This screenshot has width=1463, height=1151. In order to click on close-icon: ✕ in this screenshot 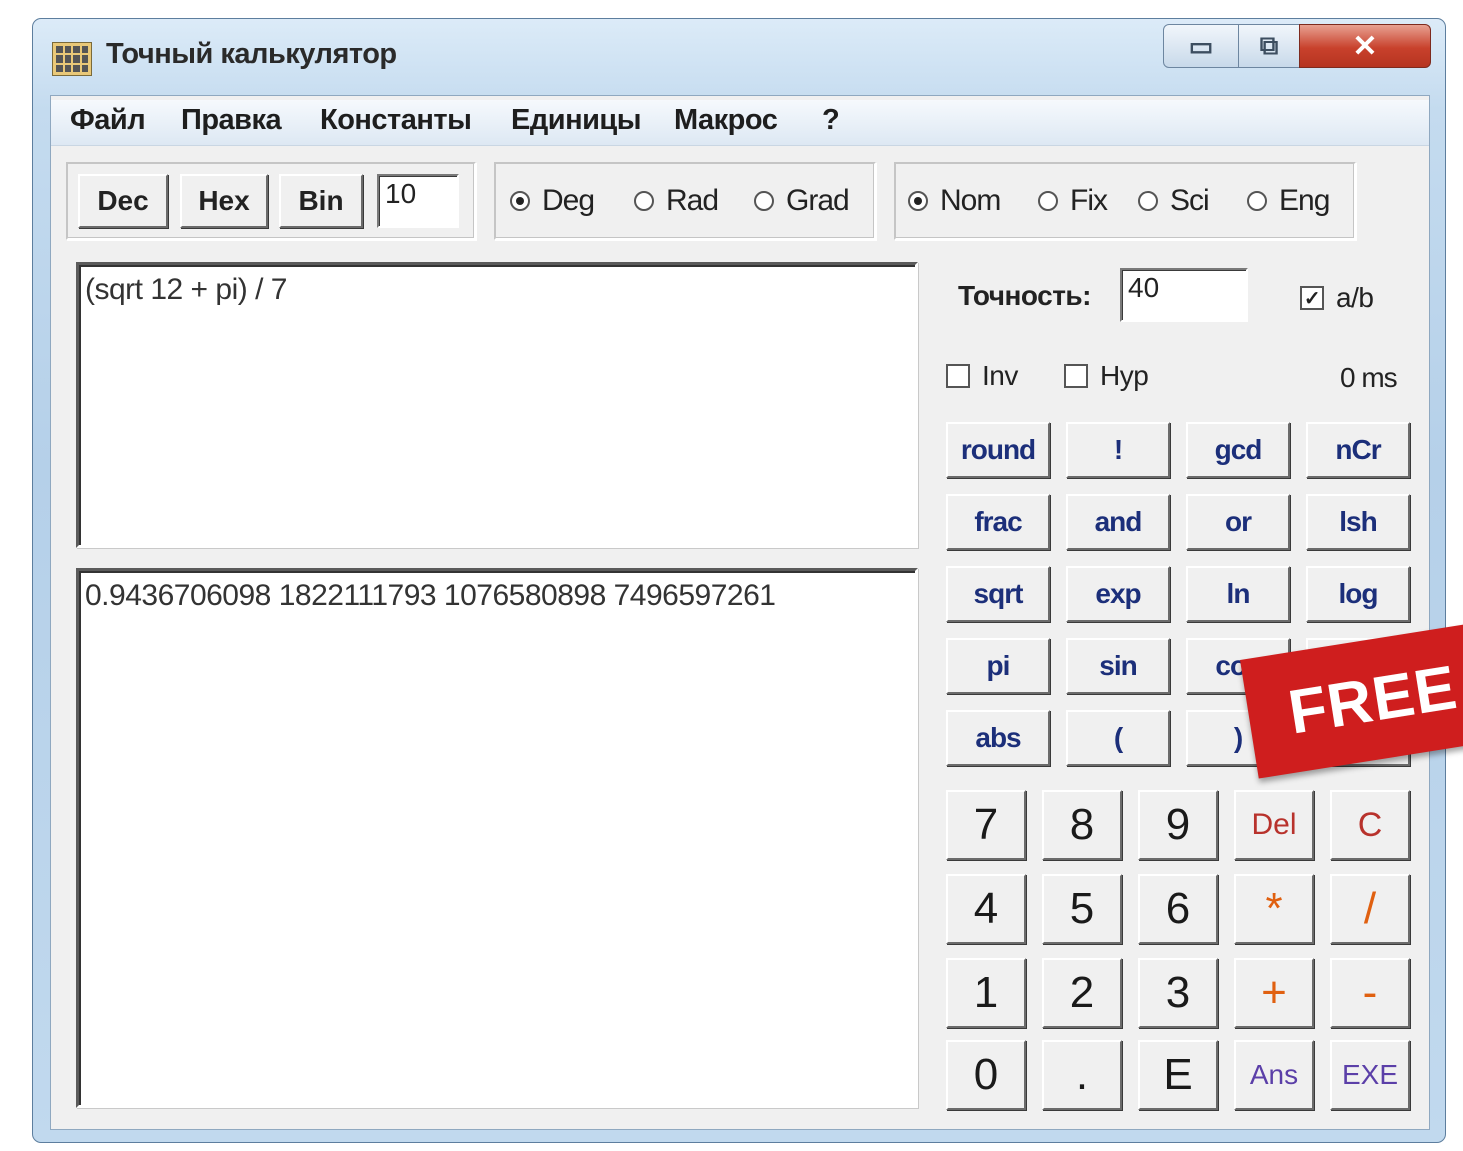, I will do `click(1365, 46)`.